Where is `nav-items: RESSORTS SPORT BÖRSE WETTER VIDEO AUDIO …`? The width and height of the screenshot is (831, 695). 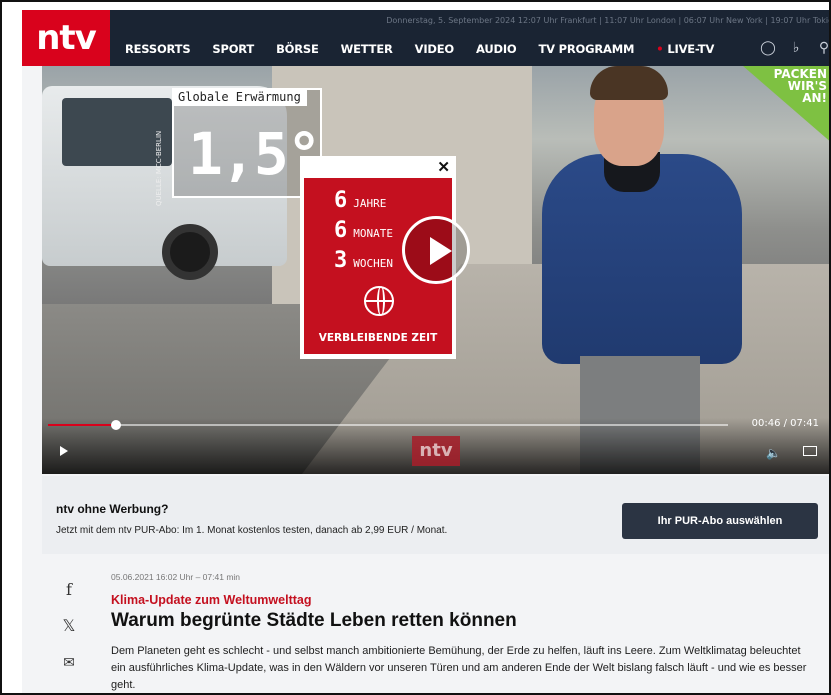
nav-items: RESSORTS SPORT BÖRSE WETTER VIDEO AUDIO … is located at coordinates (430, 49).